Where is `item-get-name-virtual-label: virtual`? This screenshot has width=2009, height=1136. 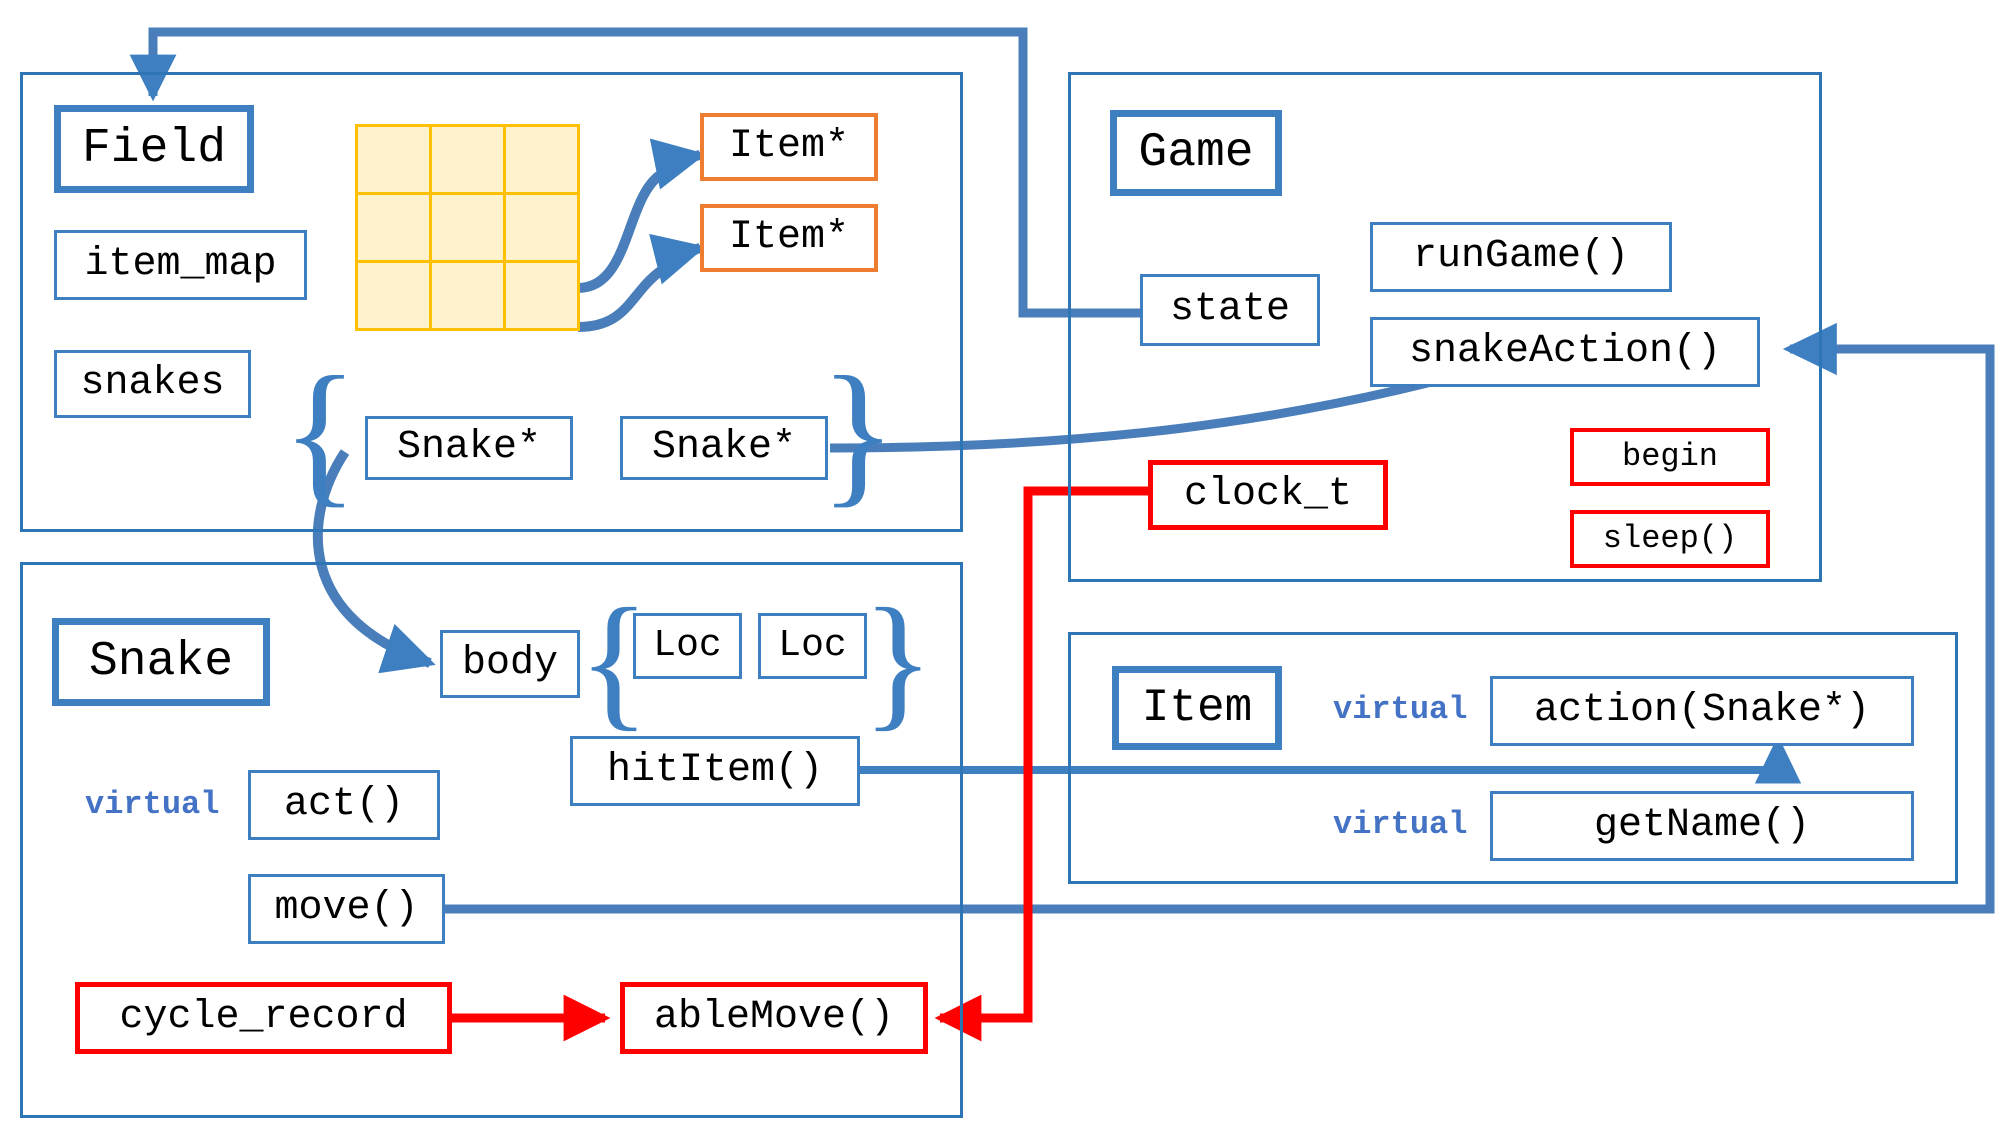 item-get-name-virtual-label: virtual is located at coordinates (1400, 824).